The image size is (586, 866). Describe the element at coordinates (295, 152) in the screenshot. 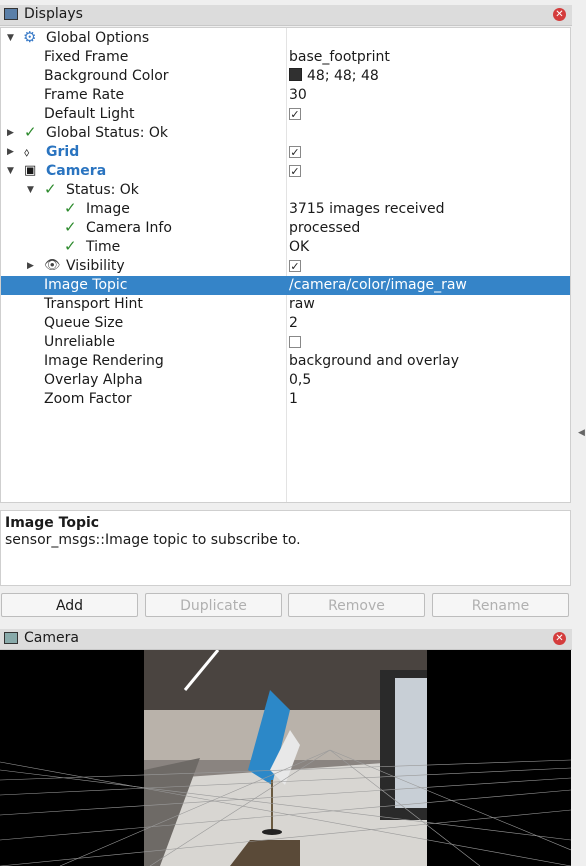

I see `grid-enabled-checkbox: ✓` at that location.